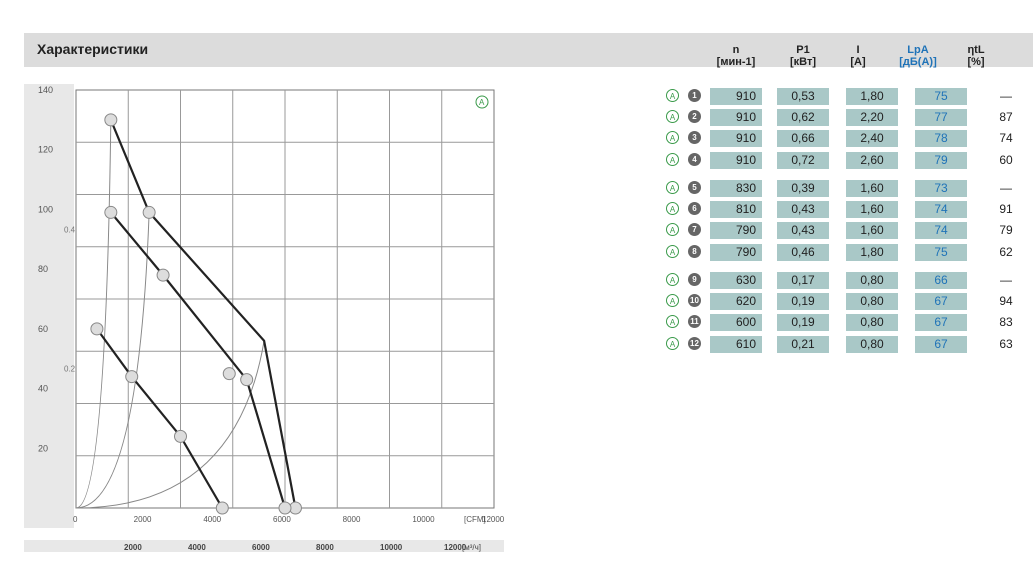  What do you see at coordinates (43, 329) in the screenshot?
I see `y-tick-label: 60` at bounding box center [43, 329].